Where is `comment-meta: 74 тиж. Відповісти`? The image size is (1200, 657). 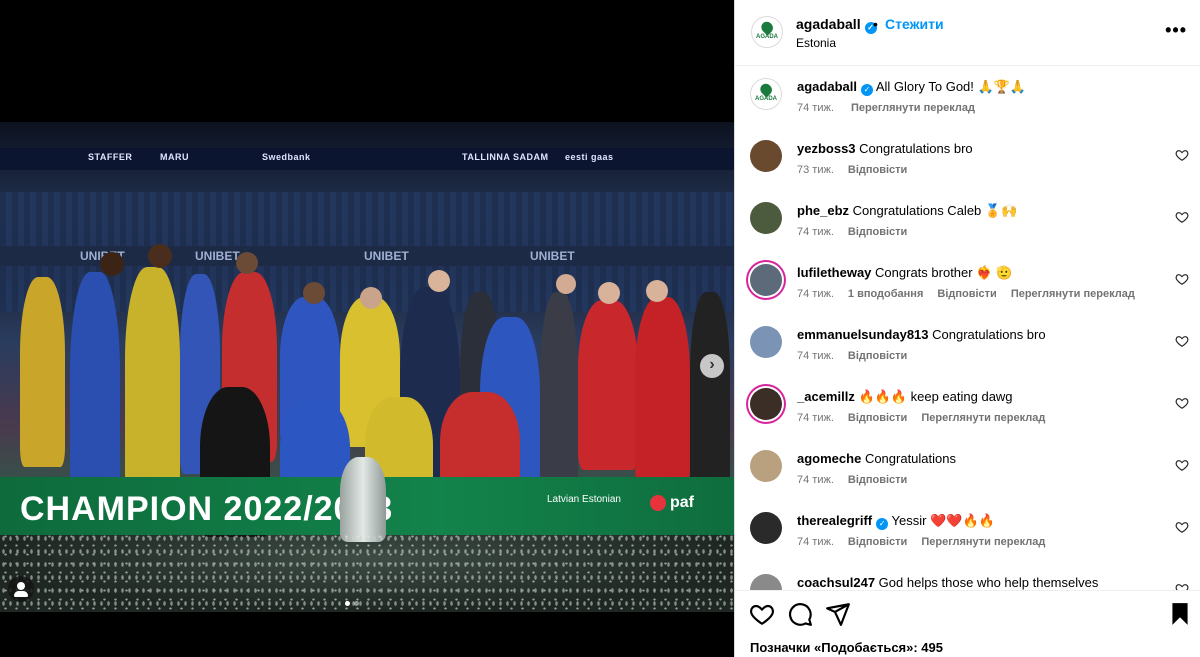
comment-meta: 74 тиж. Відповісти is located at coordinates (859, 356).